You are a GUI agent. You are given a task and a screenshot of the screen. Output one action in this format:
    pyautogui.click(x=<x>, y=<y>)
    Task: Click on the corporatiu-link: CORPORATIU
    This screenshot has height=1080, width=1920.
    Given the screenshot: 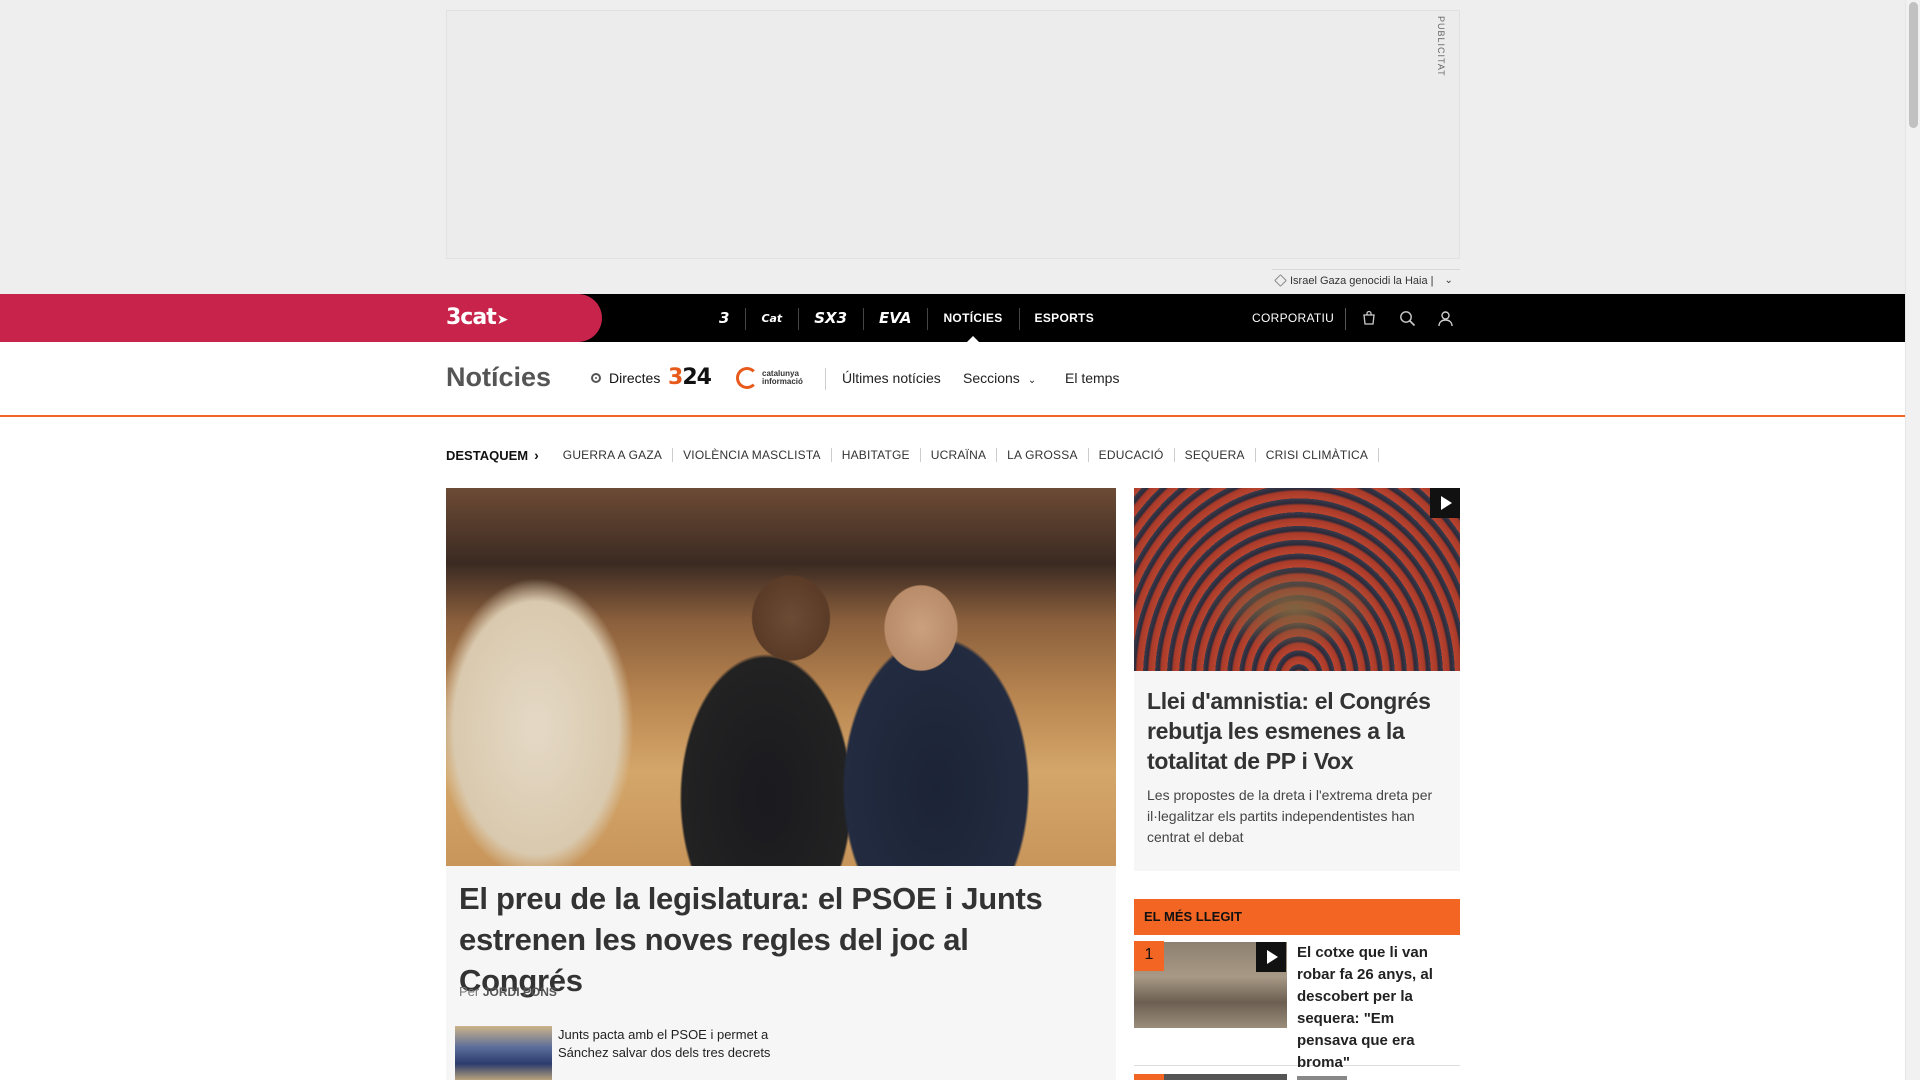 What is the action you would take?
    pyautogui.click(x=1293, y=318)
    